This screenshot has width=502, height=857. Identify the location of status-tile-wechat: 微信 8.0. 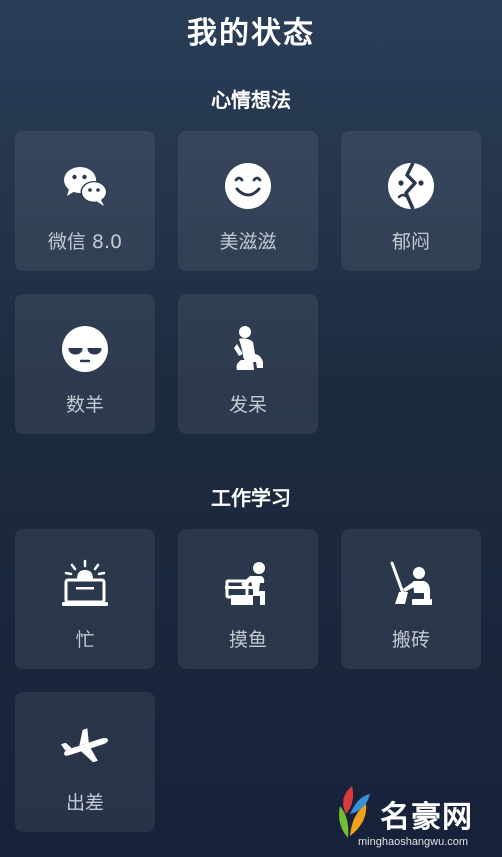
(85, 201).